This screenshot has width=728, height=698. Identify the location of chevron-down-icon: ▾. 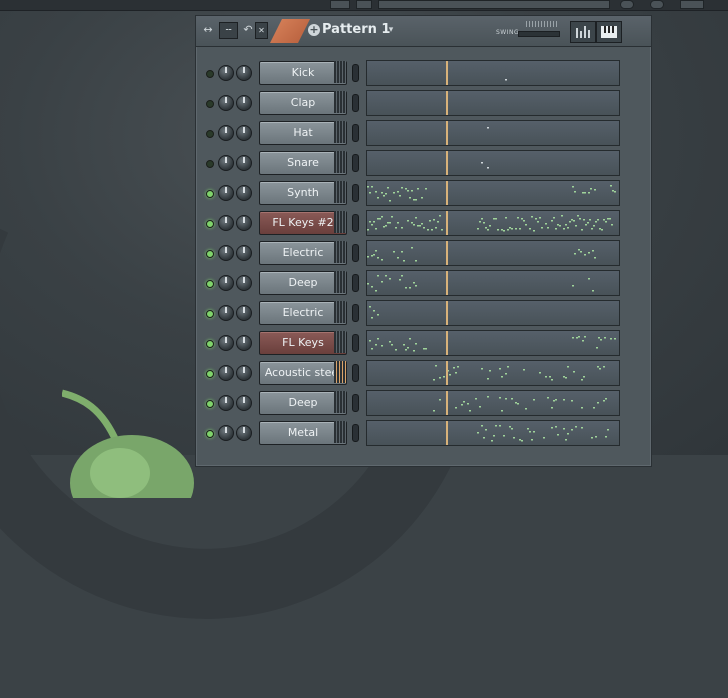
(391, 30).